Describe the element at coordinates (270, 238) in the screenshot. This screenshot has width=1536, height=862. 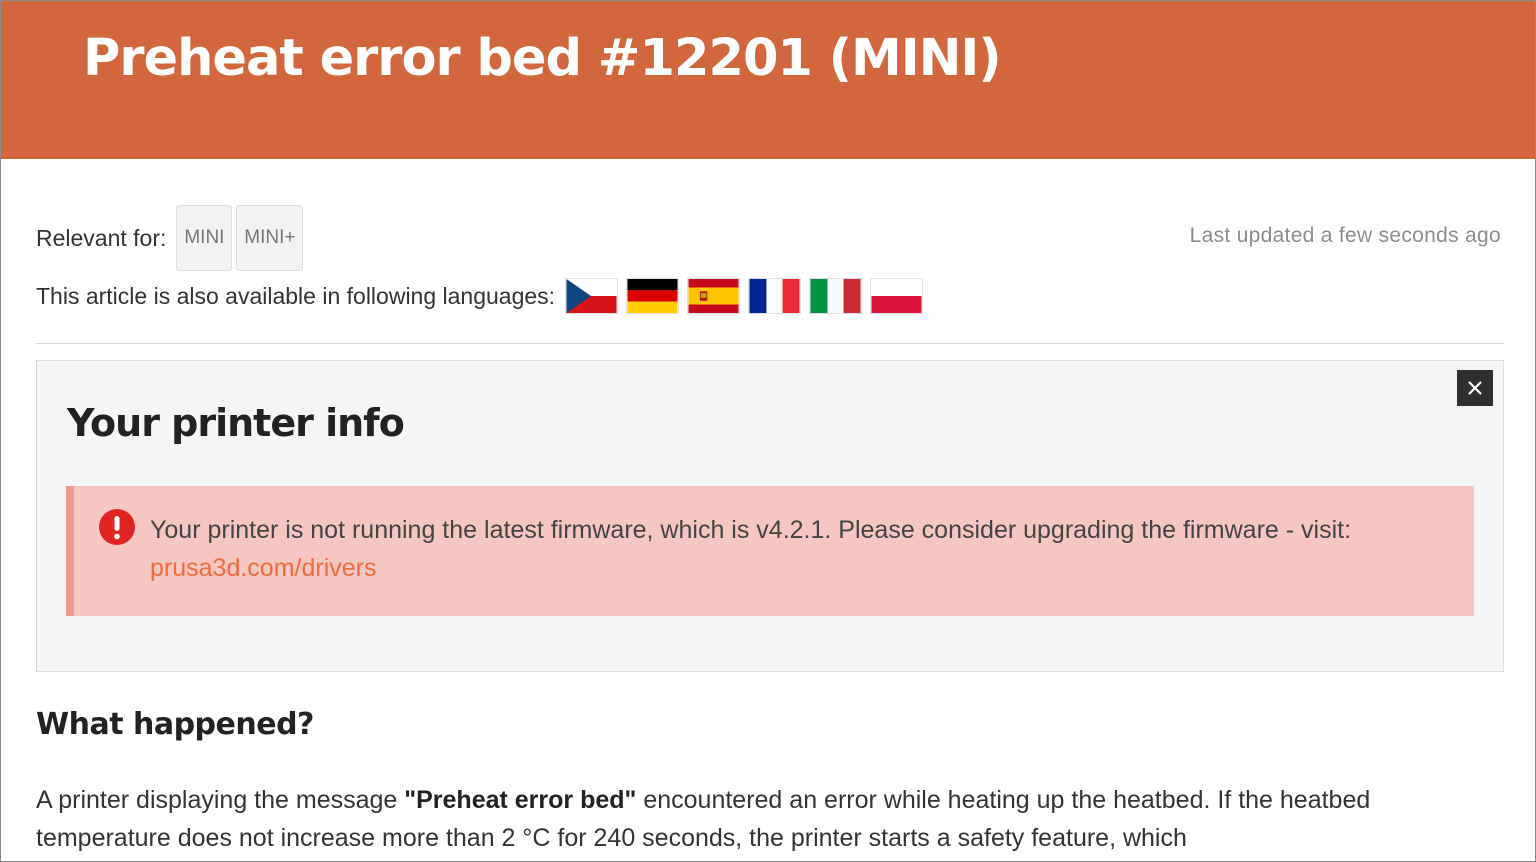
I see `tag-mini-plus: MINI+` at that location.